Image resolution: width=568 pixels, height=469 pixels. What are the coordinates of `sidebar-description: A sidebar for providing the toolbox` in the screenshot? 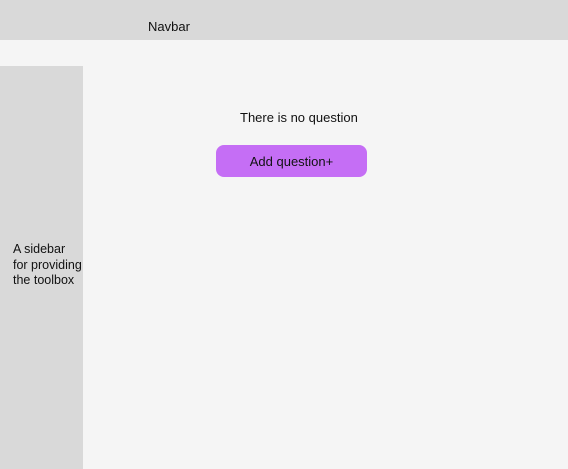 It's located at (47, 264).